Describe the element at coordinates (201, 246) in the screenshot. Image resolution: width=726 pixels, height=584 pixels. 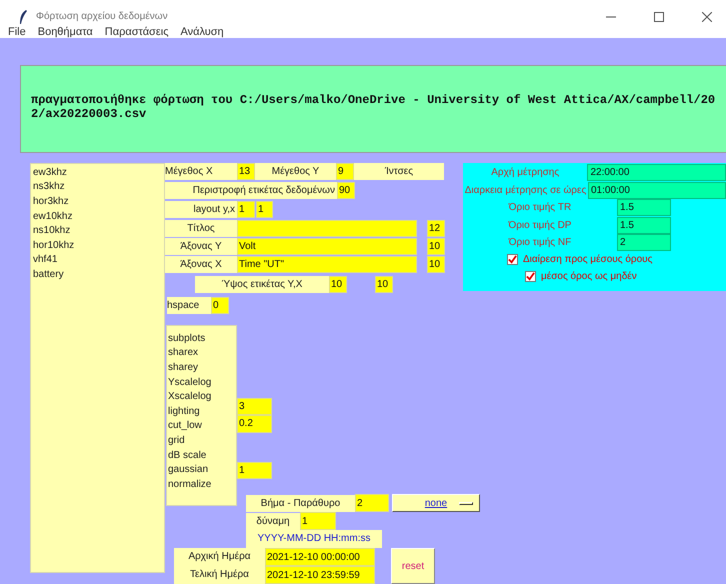
I see `field-label: Άξονας Υ` at that location.